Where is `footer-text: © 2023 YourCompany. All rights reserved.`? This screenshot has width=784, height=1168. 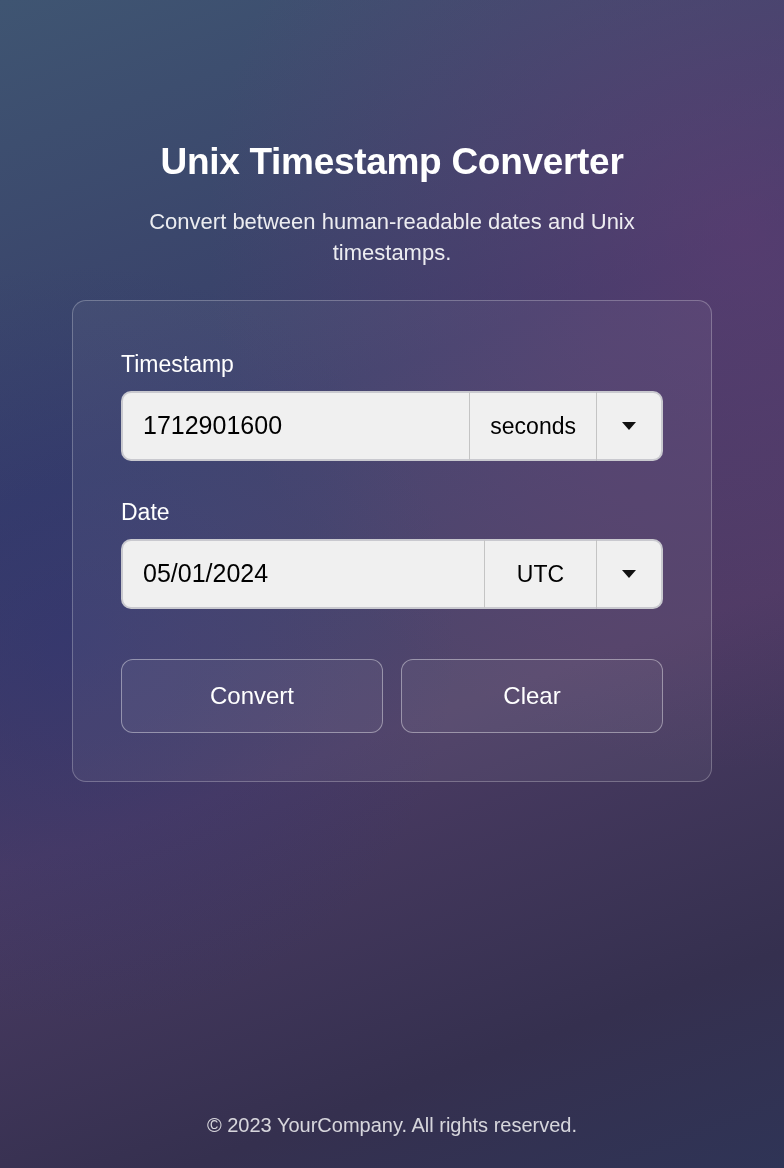
footer-text: © 2023 YourCompany. All rights reserved. is located at coordinates (392, 1125).